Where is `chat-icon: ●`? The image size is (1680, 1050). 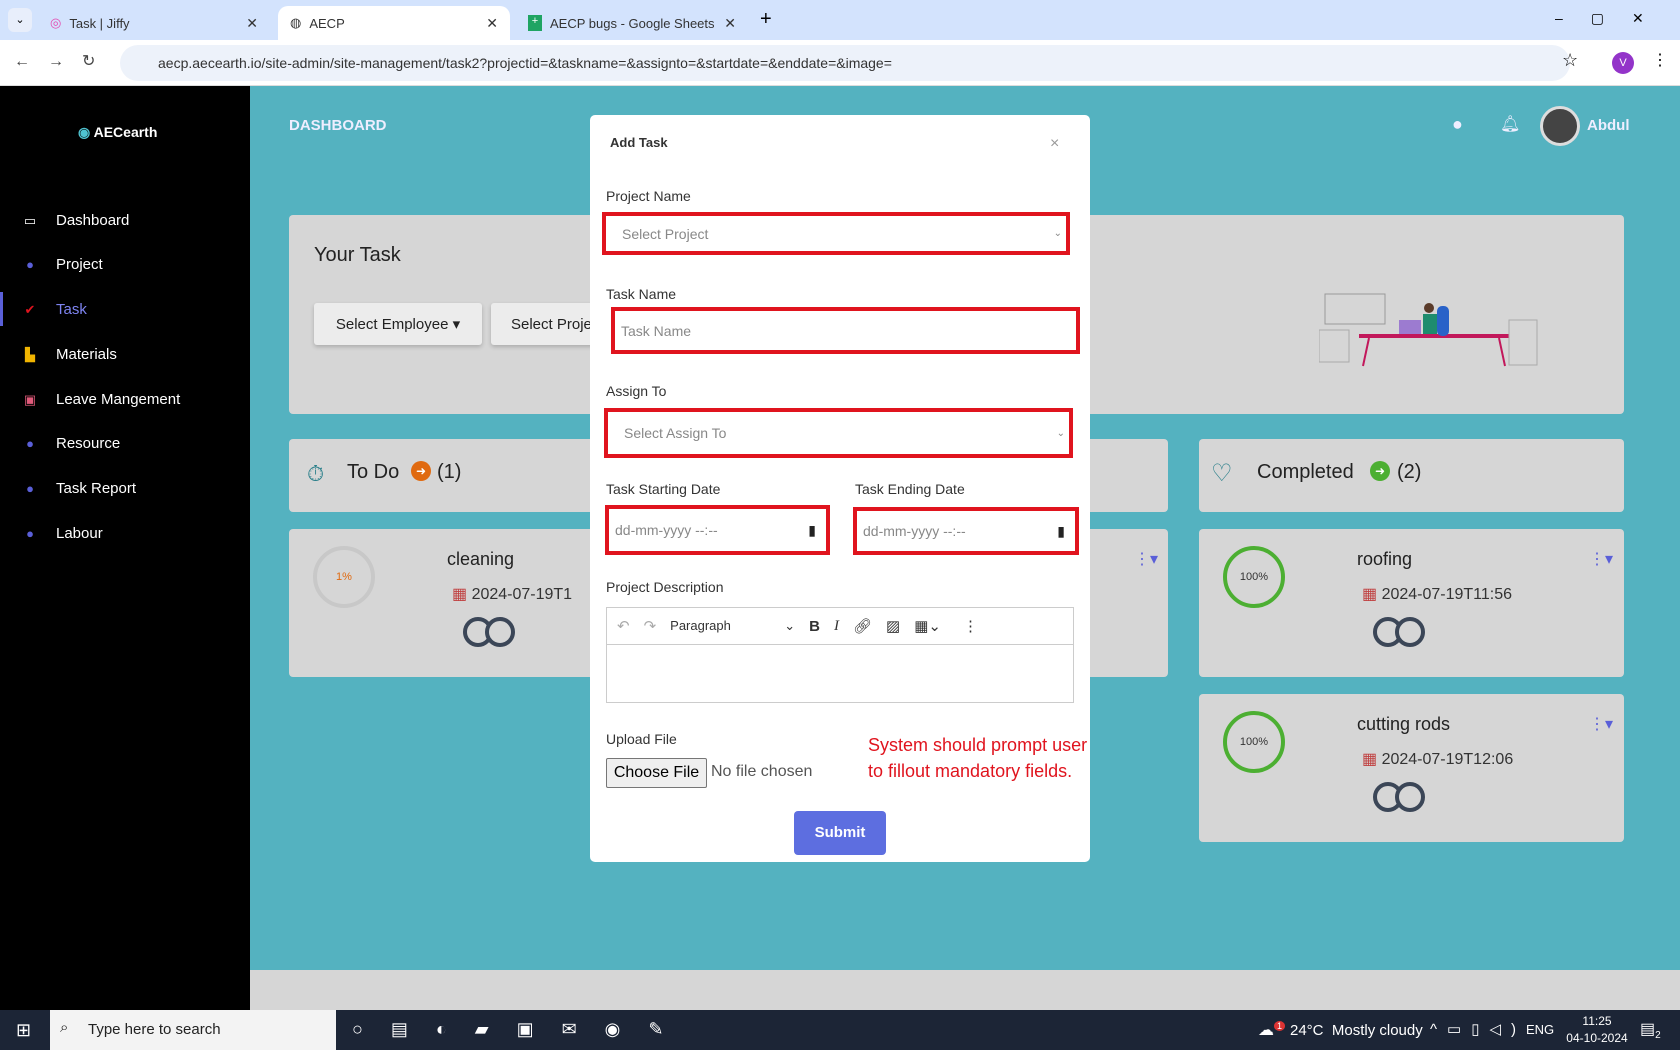 chat-icon: ● is located at coordinates (1457, 124).